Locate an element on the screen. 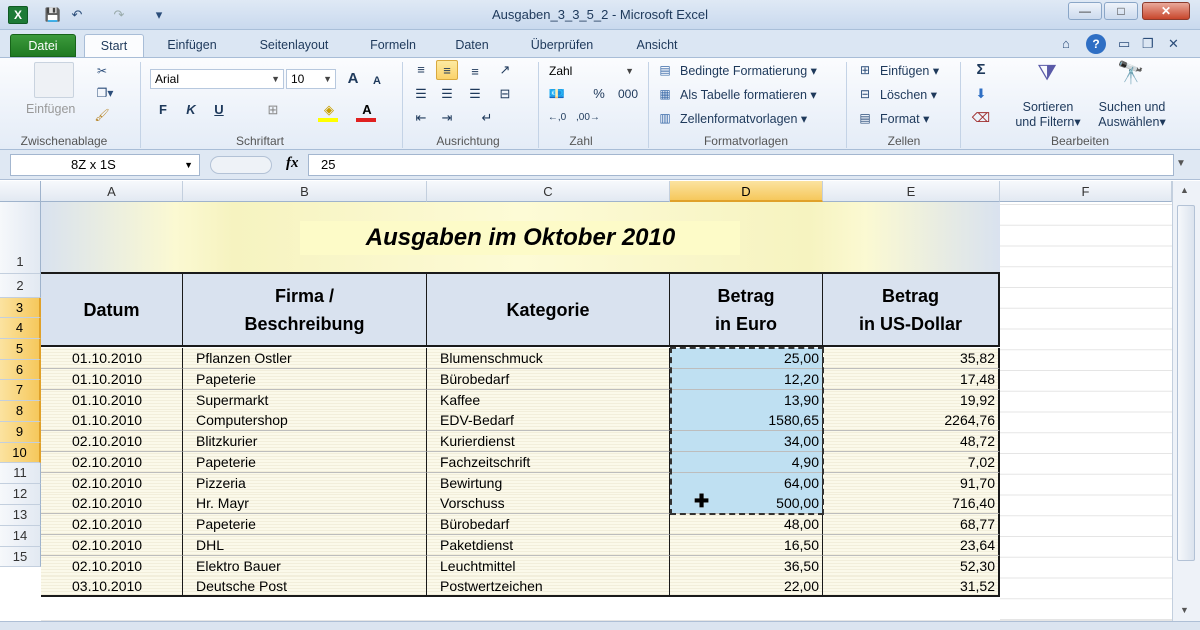 The height and width of the screenshot is (630, 1200). insert-cells-icon: ⊞ is located at coordinates (865, 70).